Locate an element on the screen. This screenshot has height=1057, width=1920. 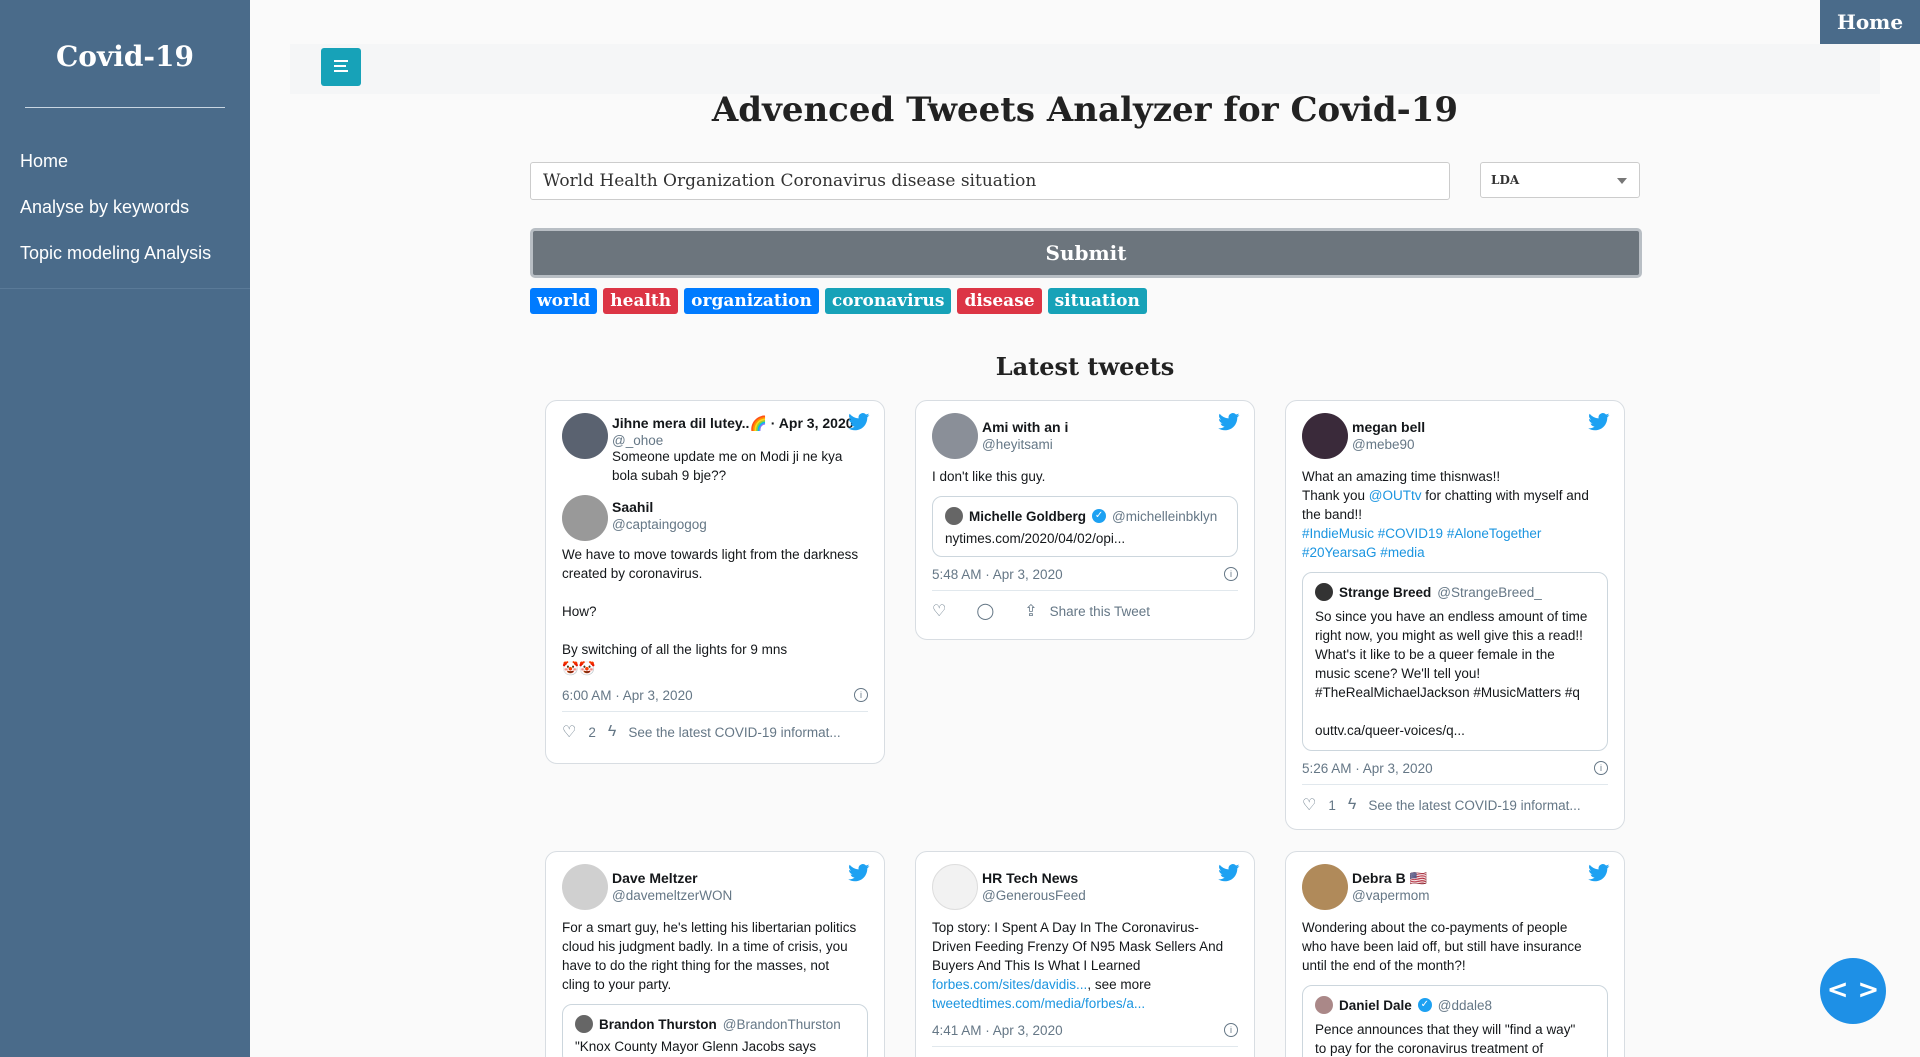
quote-text: "Knox County Mayor Glenn Jacobs says is located at coordinates (696, 1046).